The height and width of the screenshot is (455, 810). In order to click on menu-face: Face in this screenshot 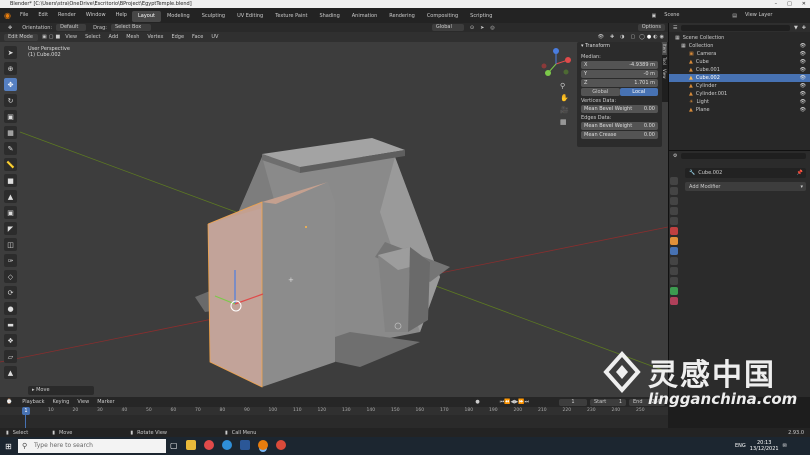, I will do `click(197, 37)`.